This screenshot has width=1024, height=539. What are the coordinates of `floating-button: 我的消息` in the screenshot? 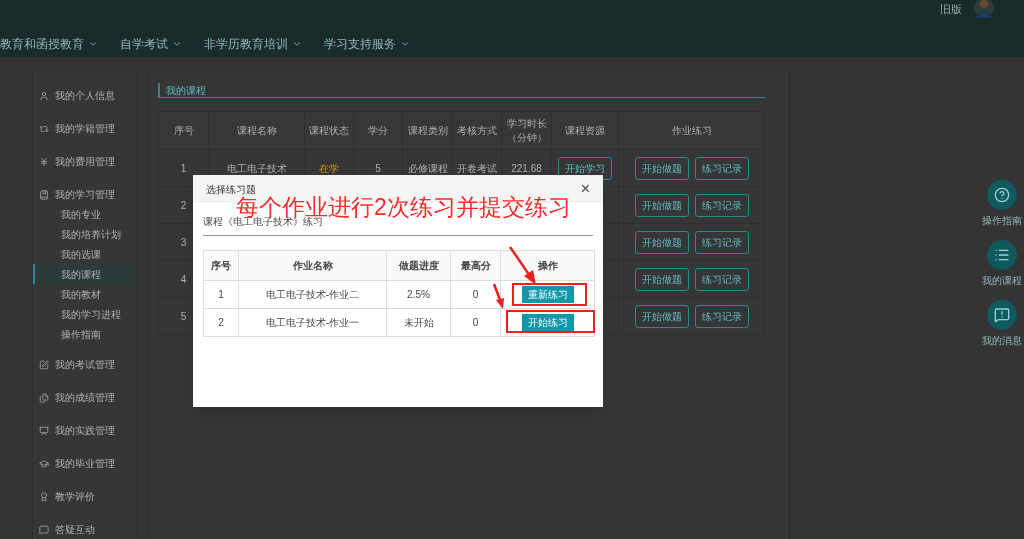 It's located at (1002, 324).